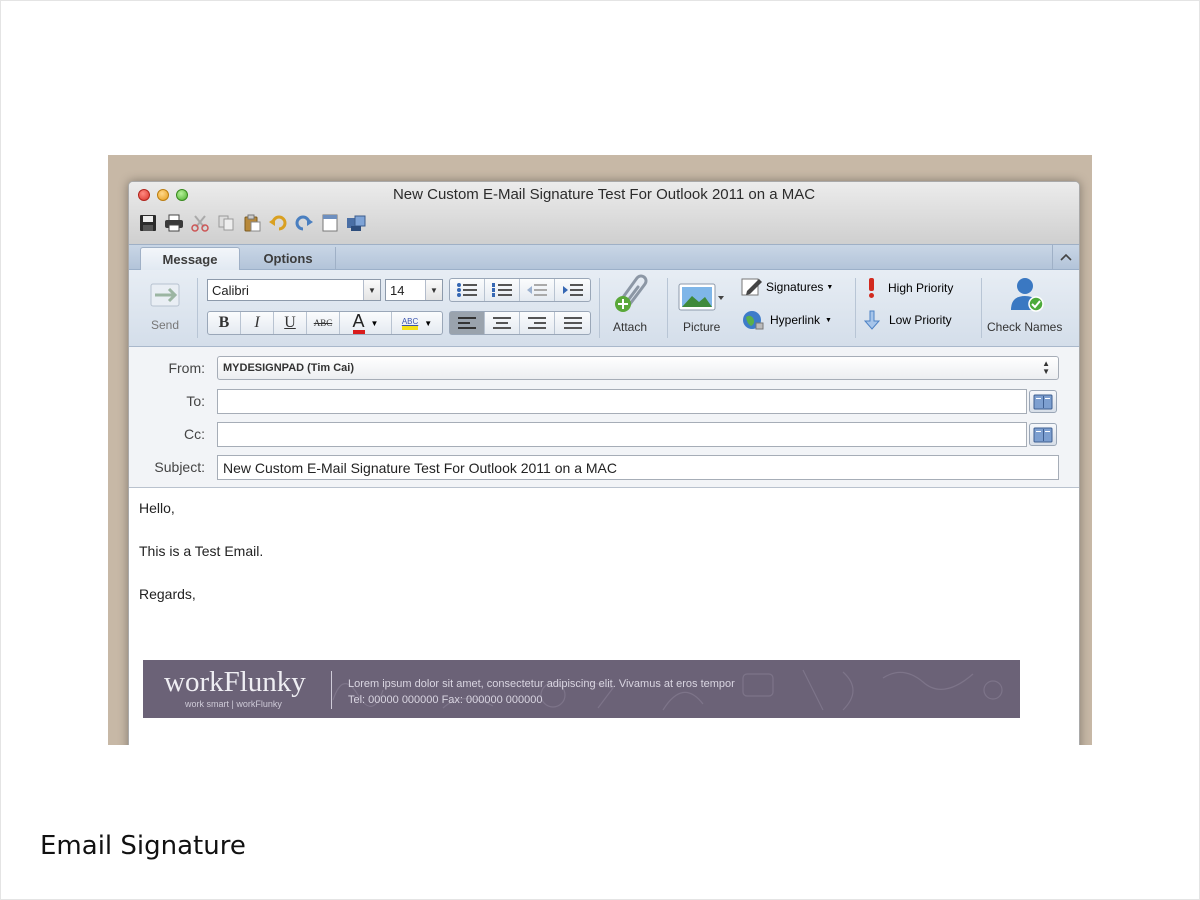 The height and width of the screenshot is (900, 1200). I want to click on copy-icon, so click(226, 223).